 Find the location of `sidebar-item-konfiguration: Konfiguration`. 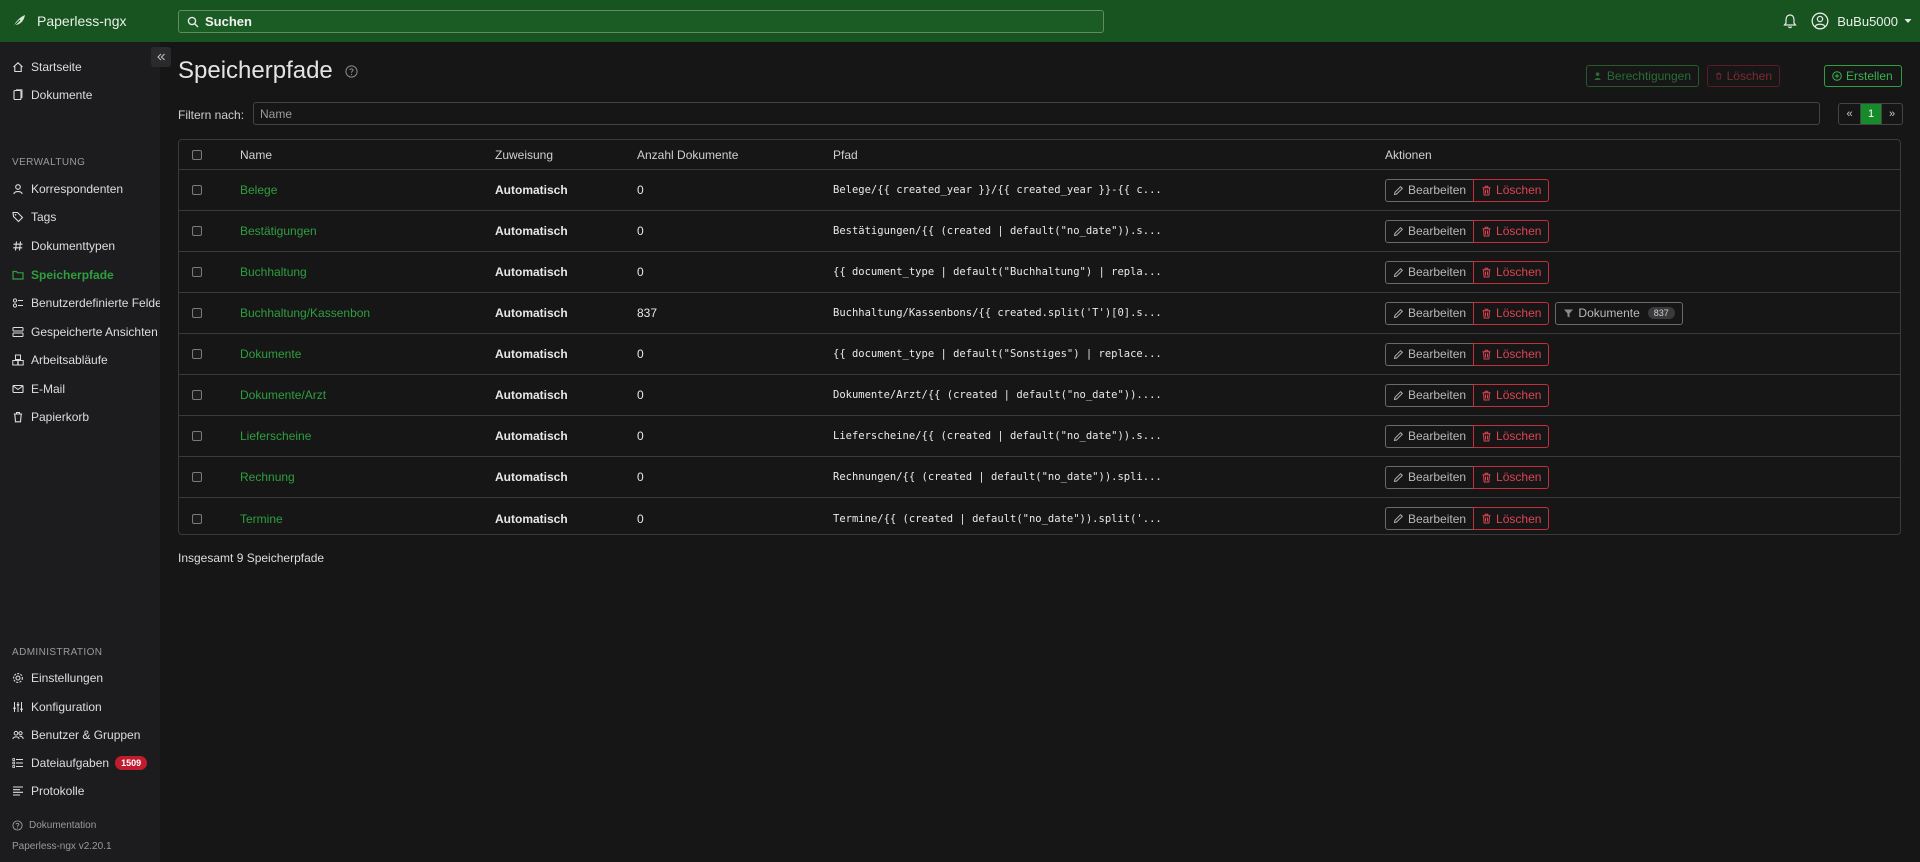

sidebar-item-konfiguration: Konfiguration is located at coordinates (57, 707).